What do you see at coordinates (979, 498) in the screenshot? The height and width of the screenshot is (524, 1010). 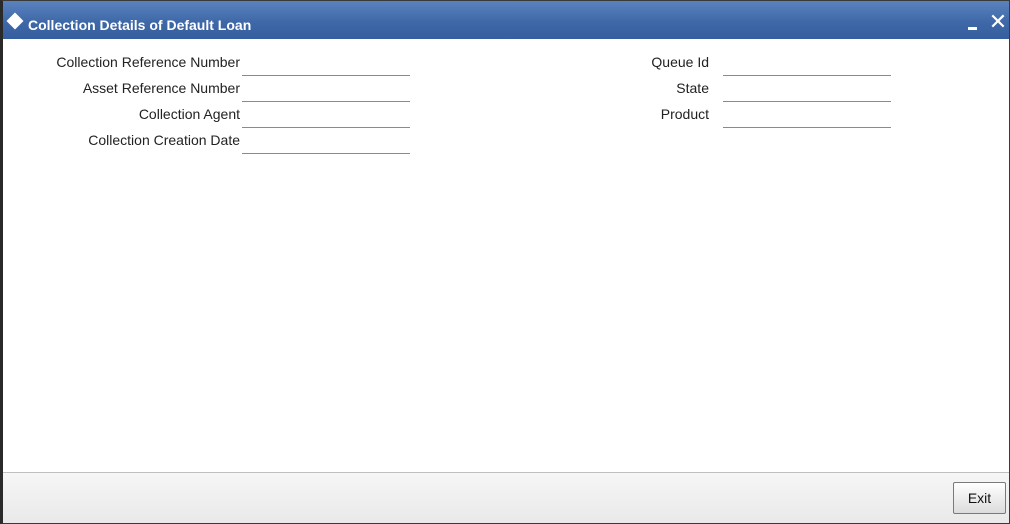 I see `exit-button: Exit` at bounding box center [979, 498].